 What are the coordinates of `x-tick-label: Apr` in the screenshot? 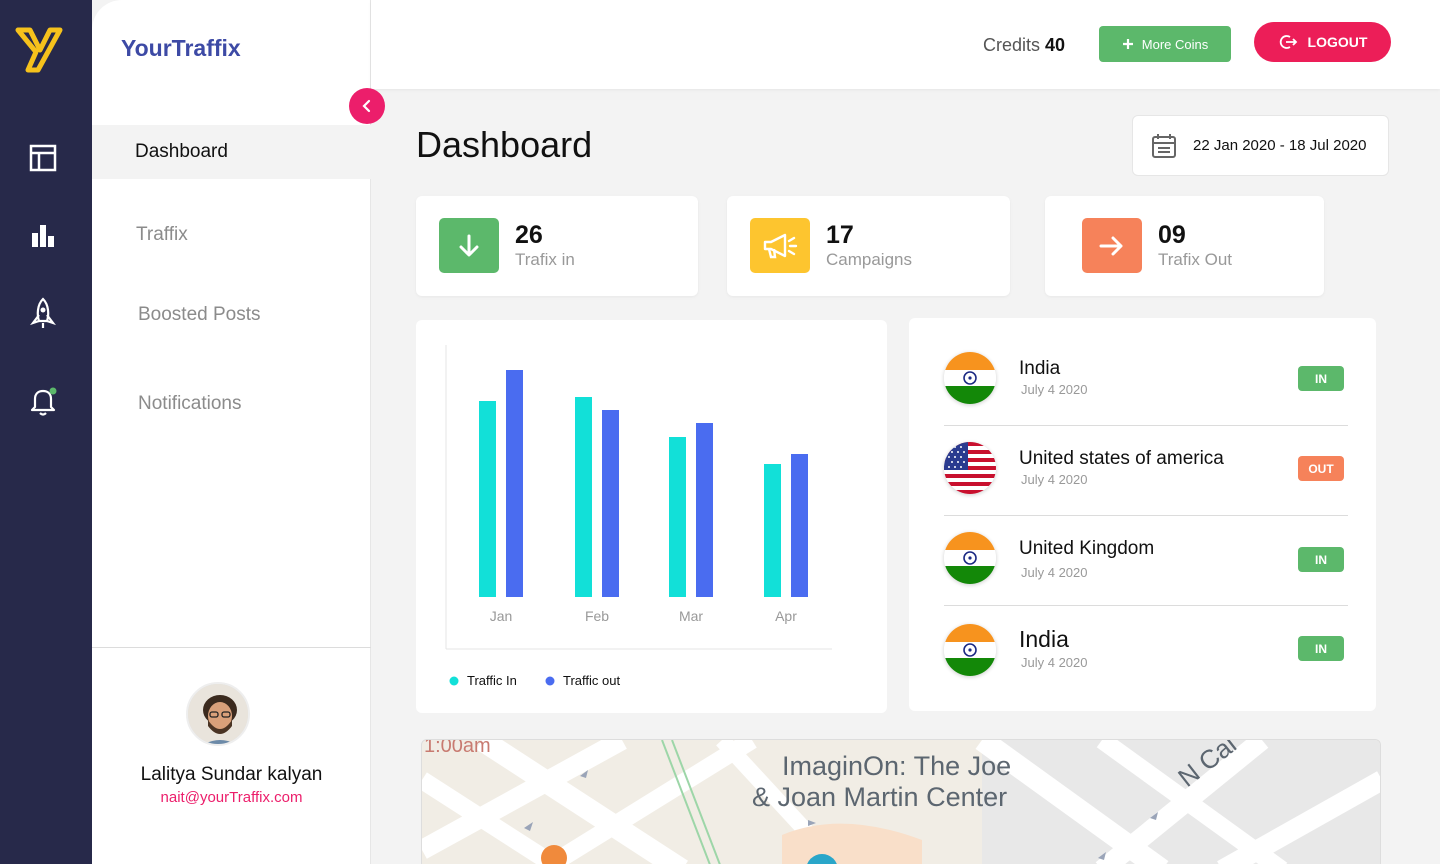 It's located at (786, 616).